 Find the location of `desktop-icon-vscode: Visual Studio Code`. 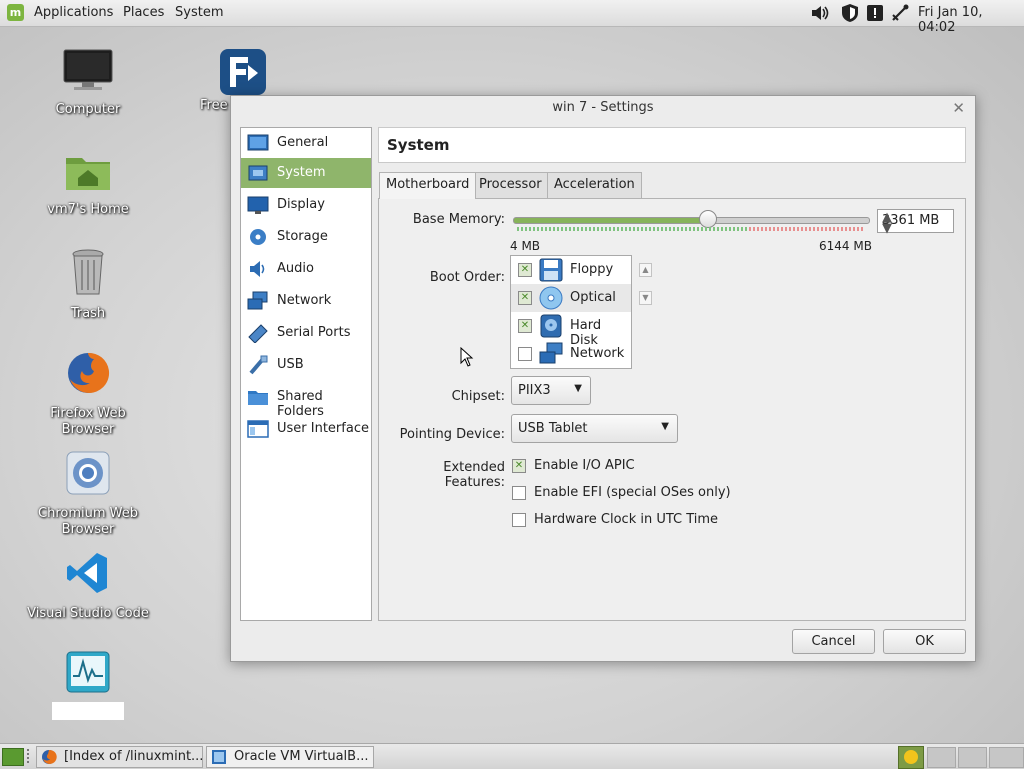

desktop-icon-vscode: Visual Studio Code is located at coordinates (88, 586).